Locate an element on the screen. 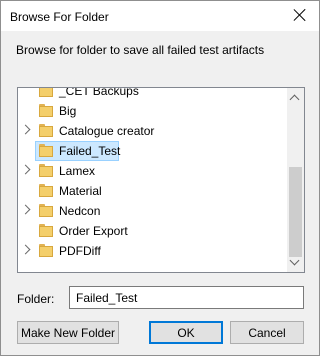  tree-item-selected: Failed_Test is located at coordinates (152, 151).